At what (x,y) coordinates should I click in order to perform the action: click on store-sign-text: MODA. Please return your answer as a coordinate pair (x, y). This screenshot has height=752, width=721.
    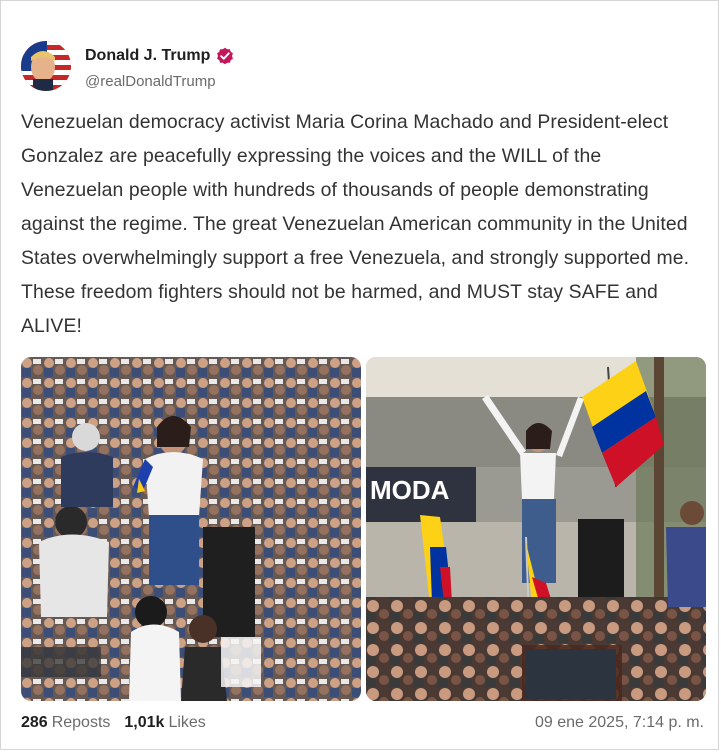
    Looking at the image, I should click on (410, 490).